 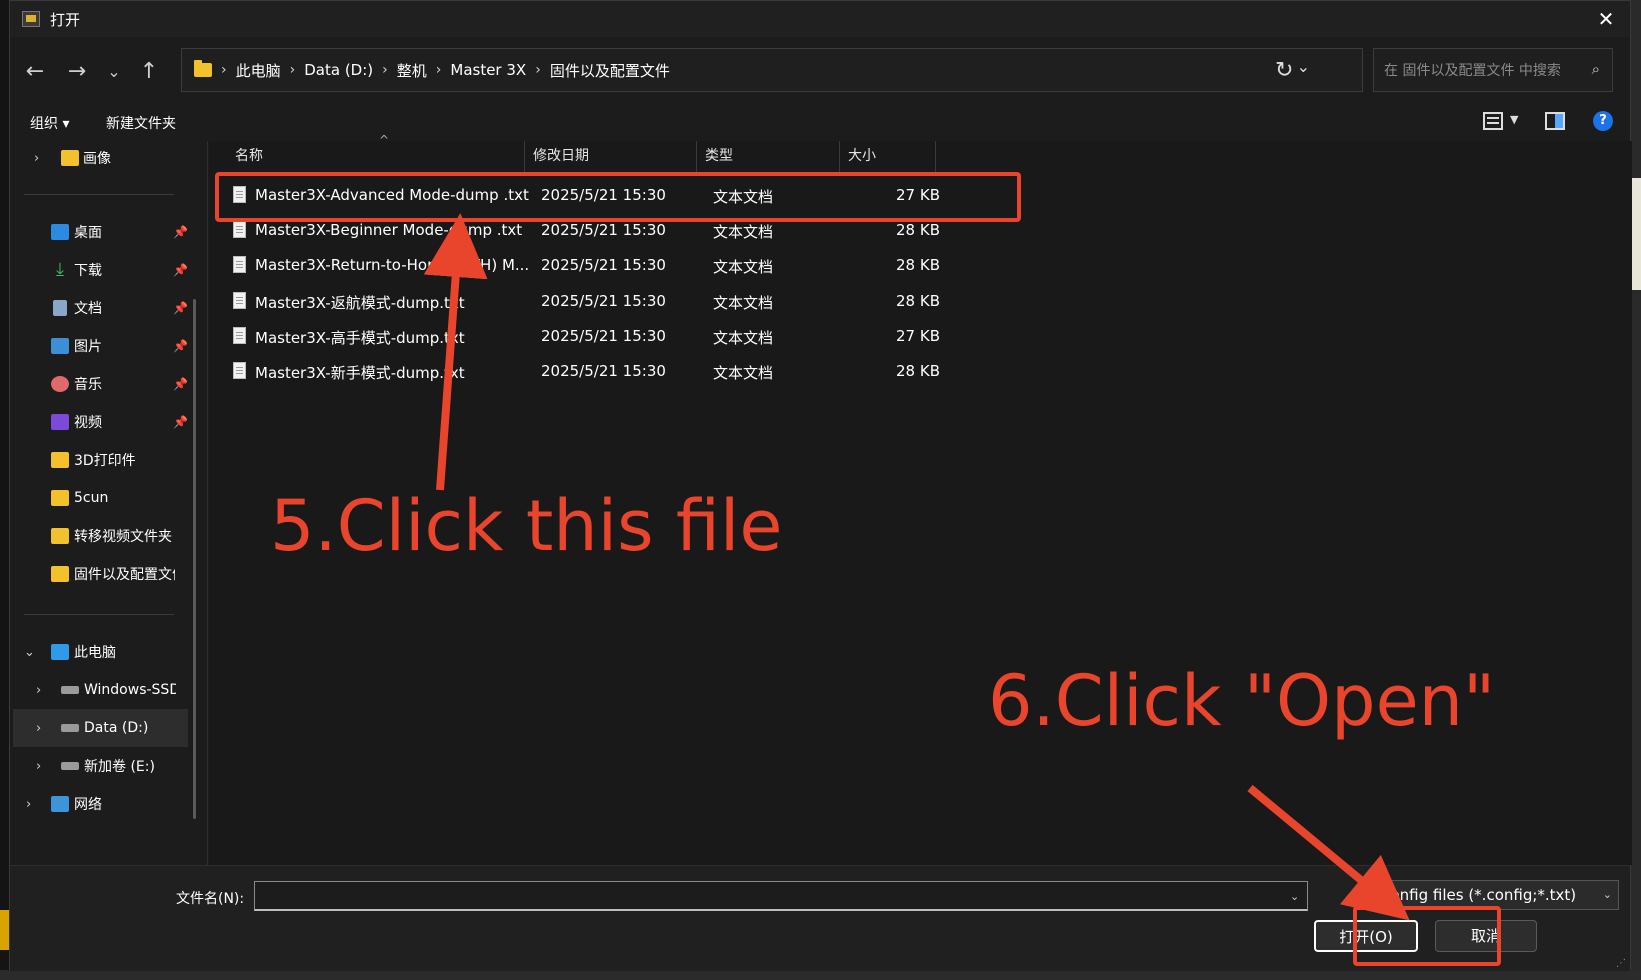 I want to click on sidebar-item-music: 音乐 📌, so click(x=102, y=384).